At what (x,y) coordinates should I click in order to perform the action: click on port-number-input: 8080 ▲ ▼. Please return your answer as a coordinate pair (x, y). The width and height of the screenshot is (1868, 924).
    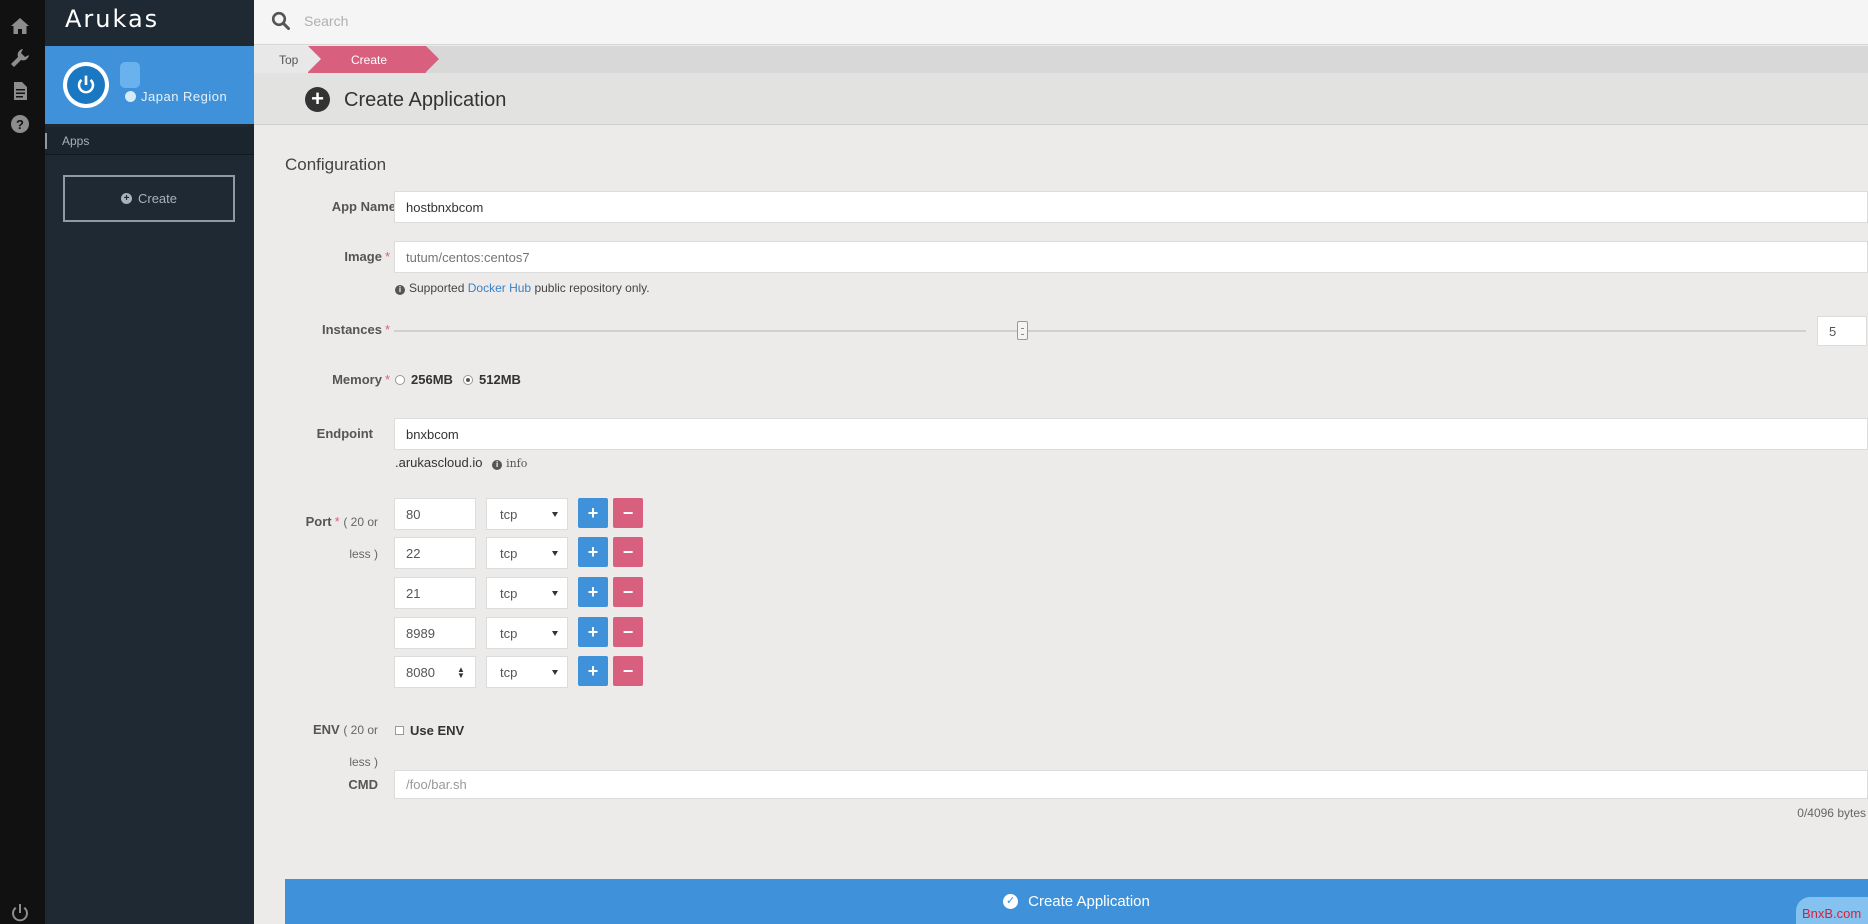
    Looking at the image, I should click on (435, 672).